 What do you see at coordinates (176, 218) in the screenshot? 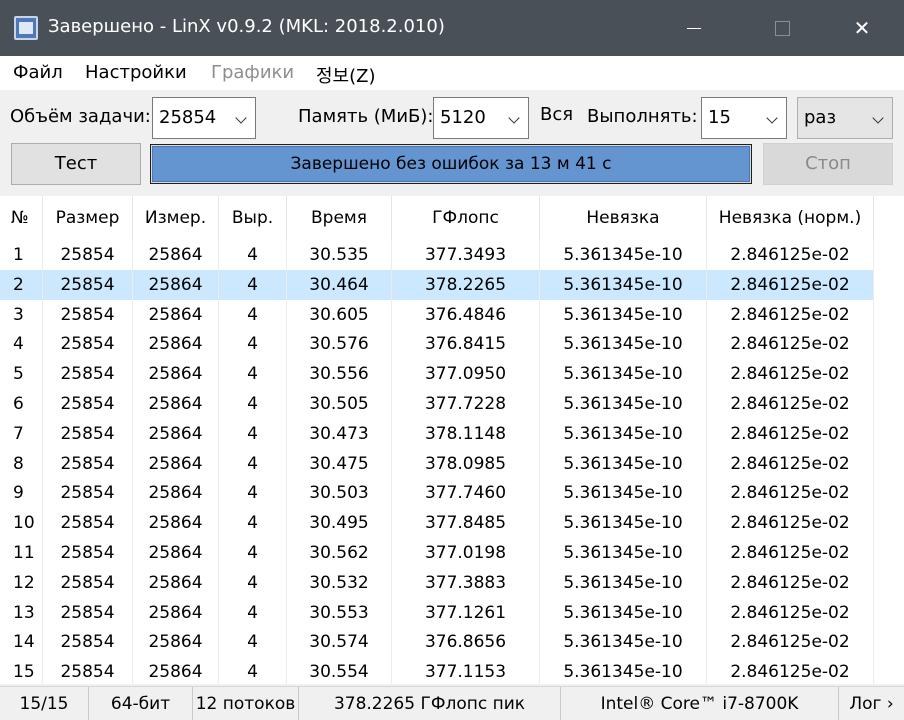
I see `header-col-dim: Измер.` at bounding box center [176, 218].